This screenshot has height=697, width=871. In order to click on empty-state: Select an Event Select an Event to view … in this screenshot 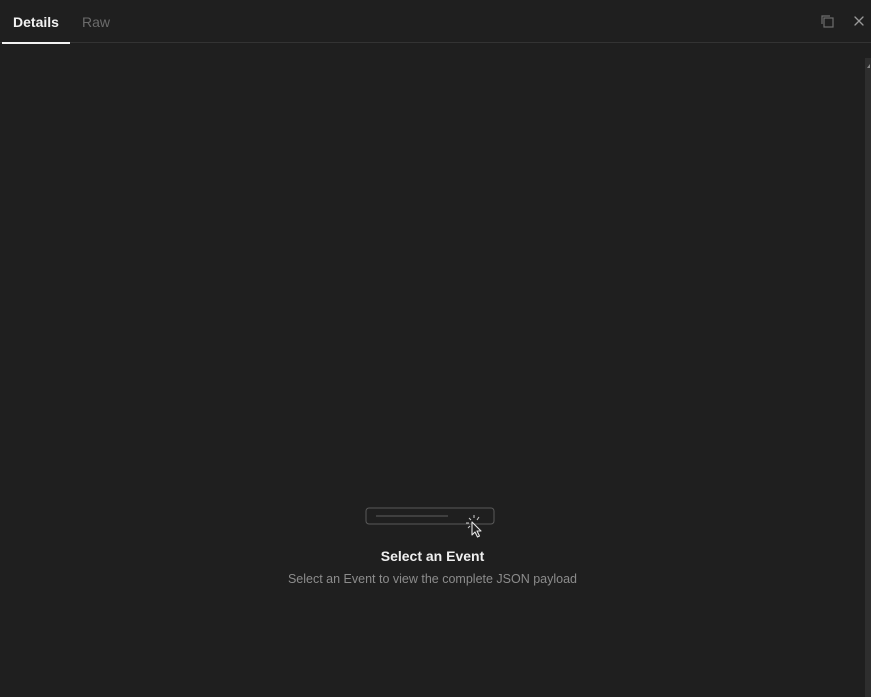, I will do `click(432, 544)`.